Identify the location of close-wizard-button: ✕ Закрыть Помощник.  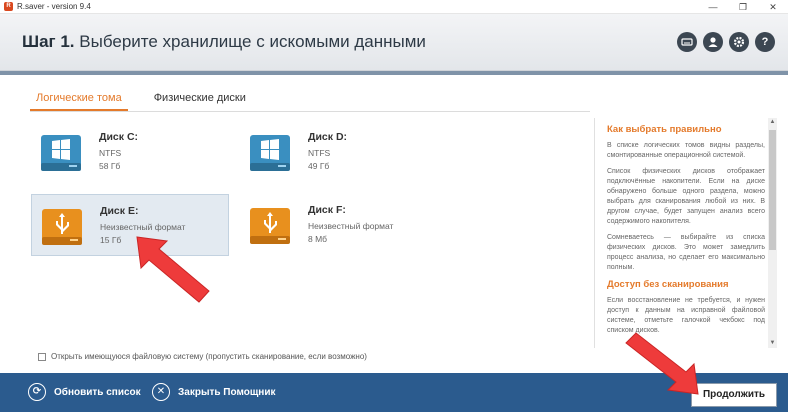
(213, 392).